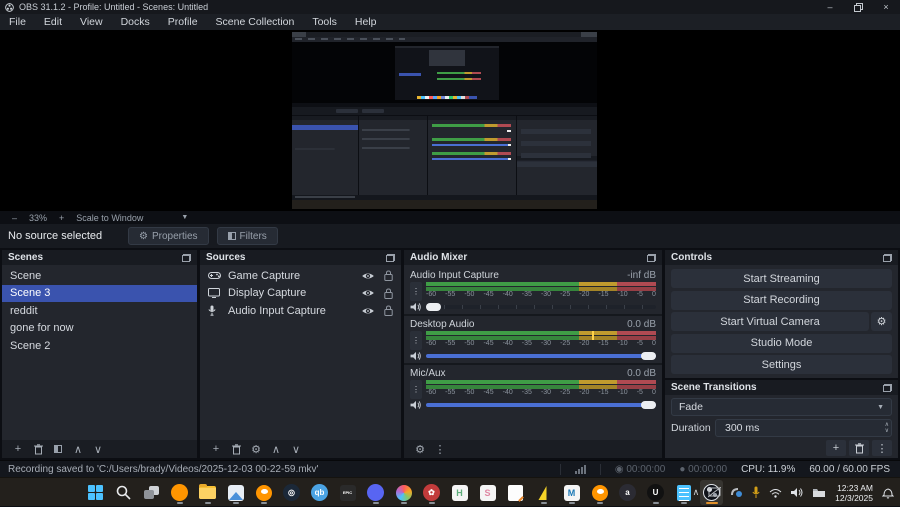 The height and width of the screenshot is (507, 900). What do you see at coordinates (300, 276) in the screenshot?
I see `source-list-item: Game Capture` at bounding box center [300, 276].